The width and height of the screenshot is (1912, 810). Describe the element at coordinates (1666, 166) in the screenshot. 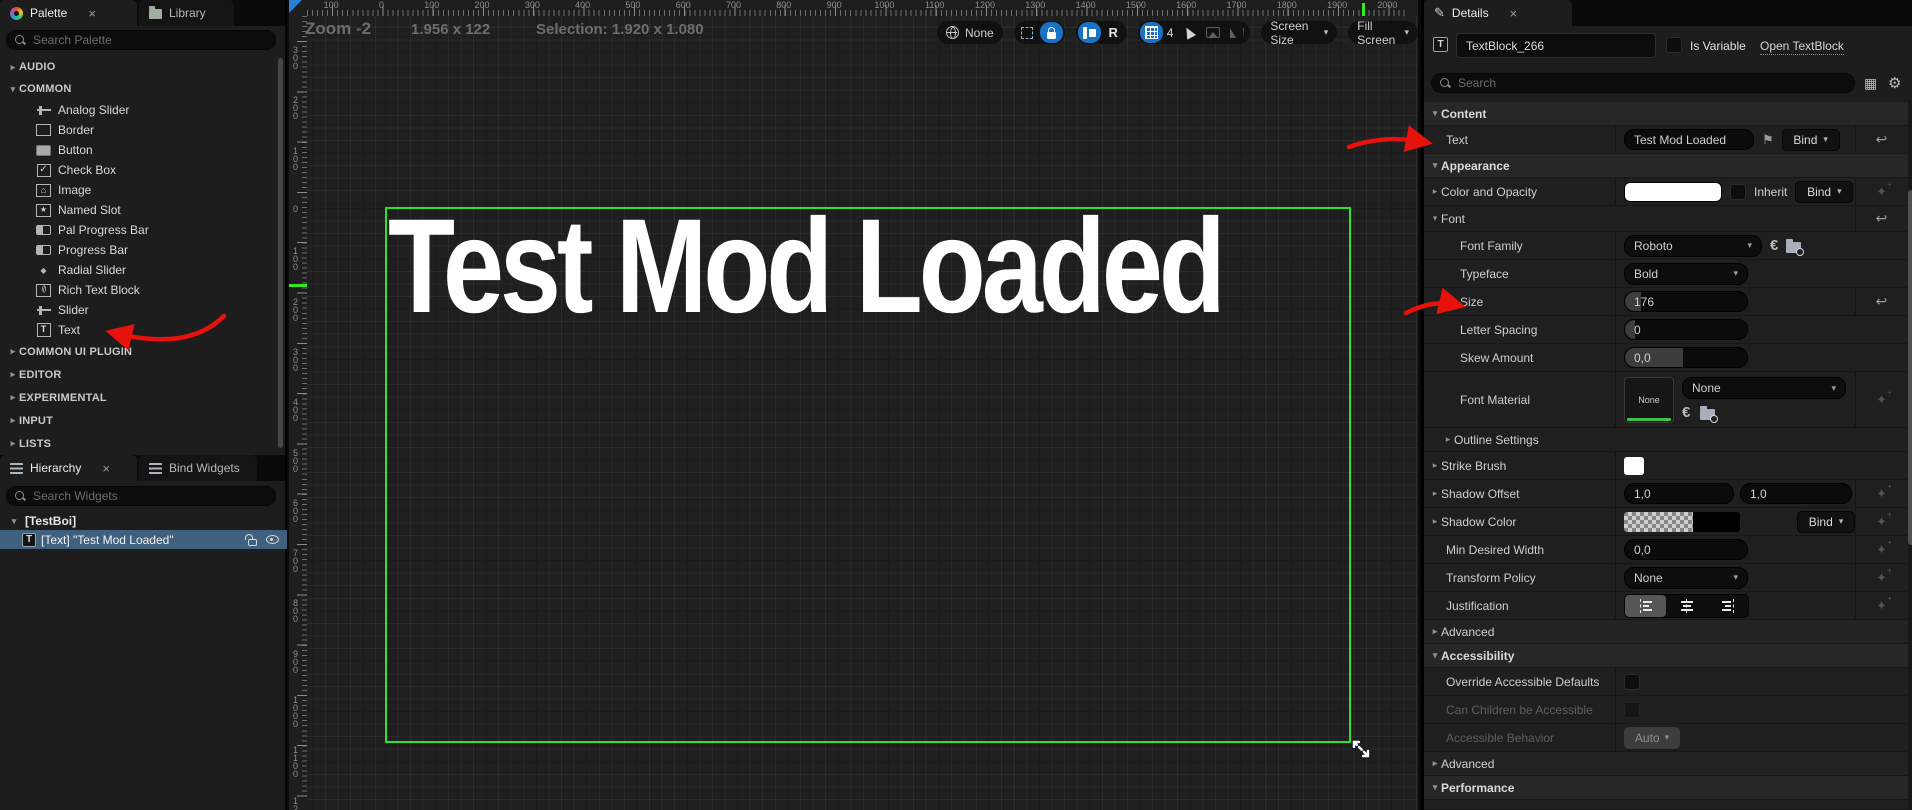

I see `section-appearance: ▾ Appearance` at that location.